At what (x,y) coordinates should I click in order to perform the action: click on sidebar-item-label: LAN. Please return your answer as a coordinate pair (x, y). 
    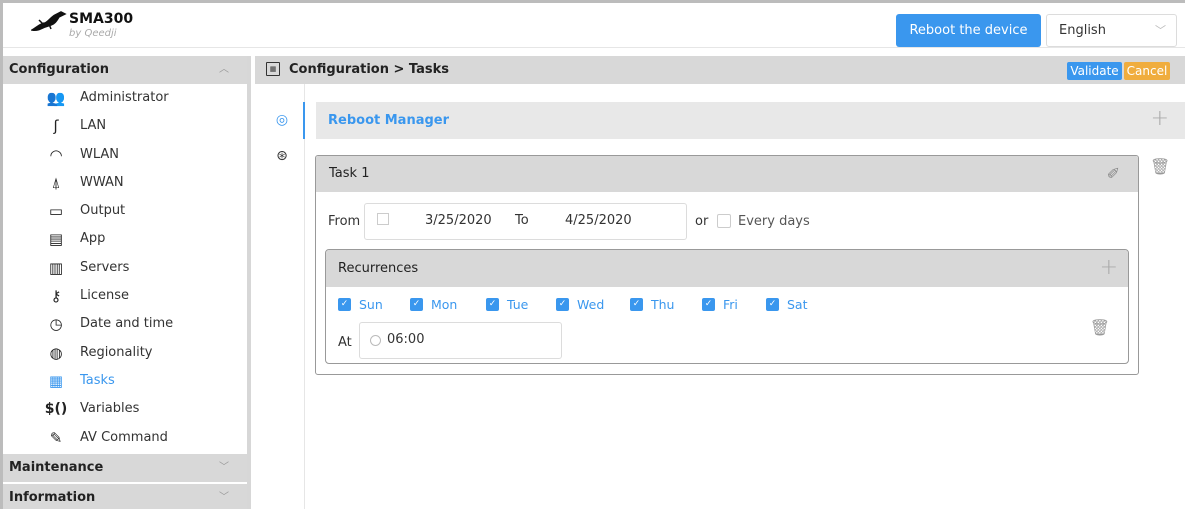
    Looking at the image, I should click on (93, 126).